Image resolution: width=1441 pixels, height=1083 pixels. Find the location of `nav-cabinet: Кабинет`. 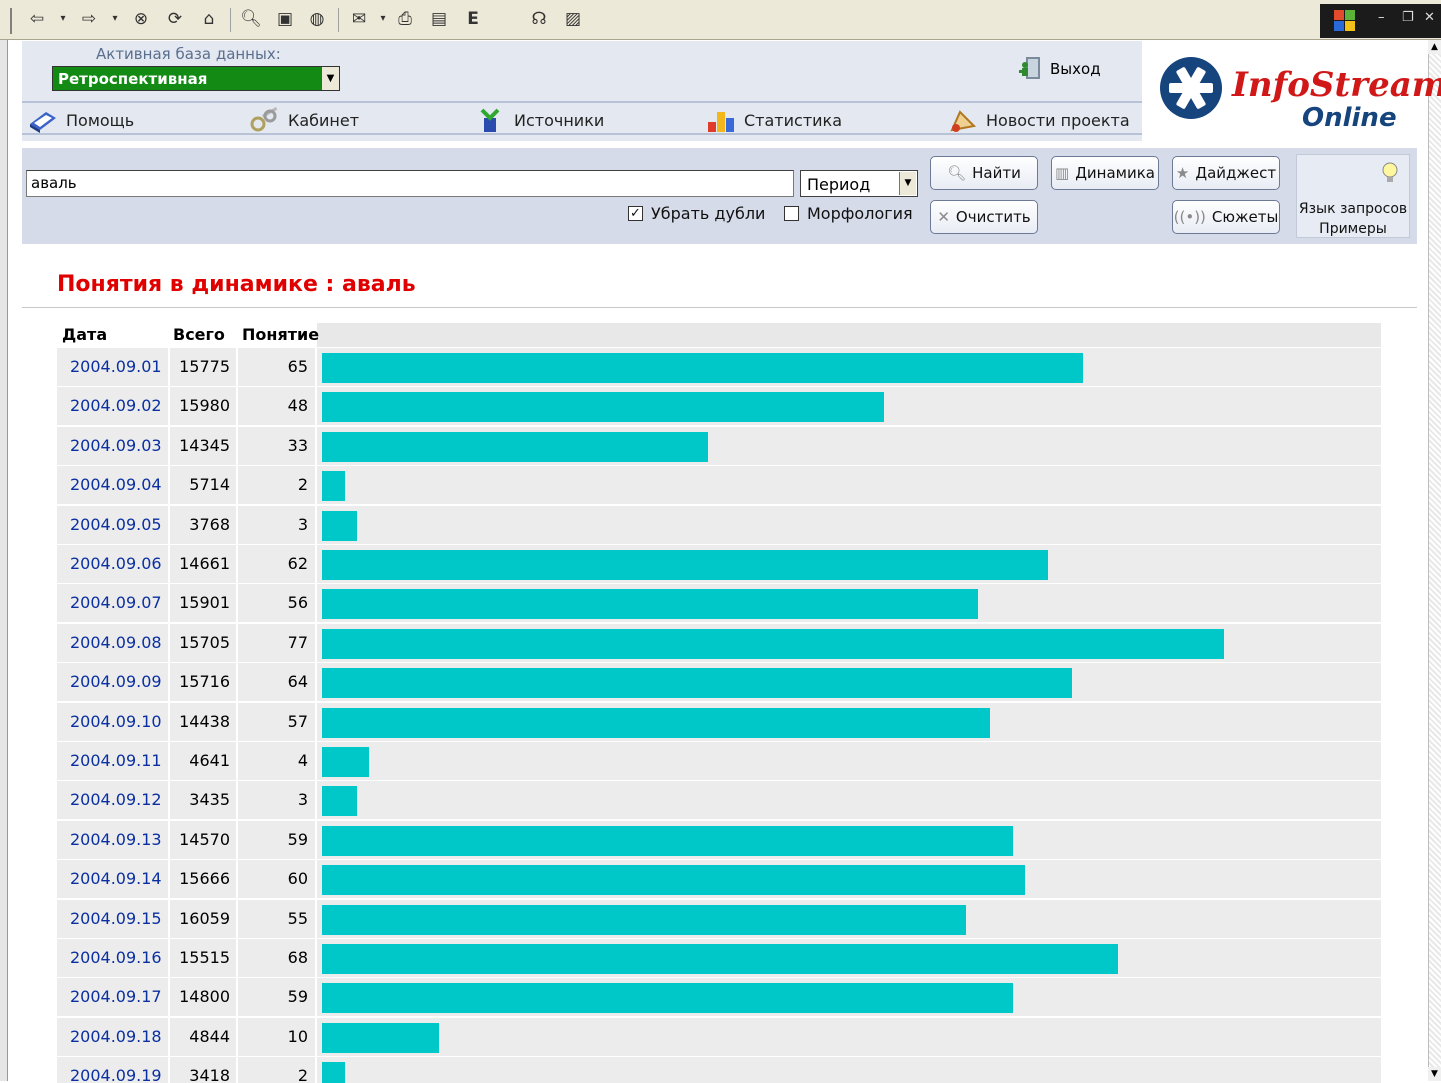

nav-cabinet: Кабинет is located at coordinates (303, 120).